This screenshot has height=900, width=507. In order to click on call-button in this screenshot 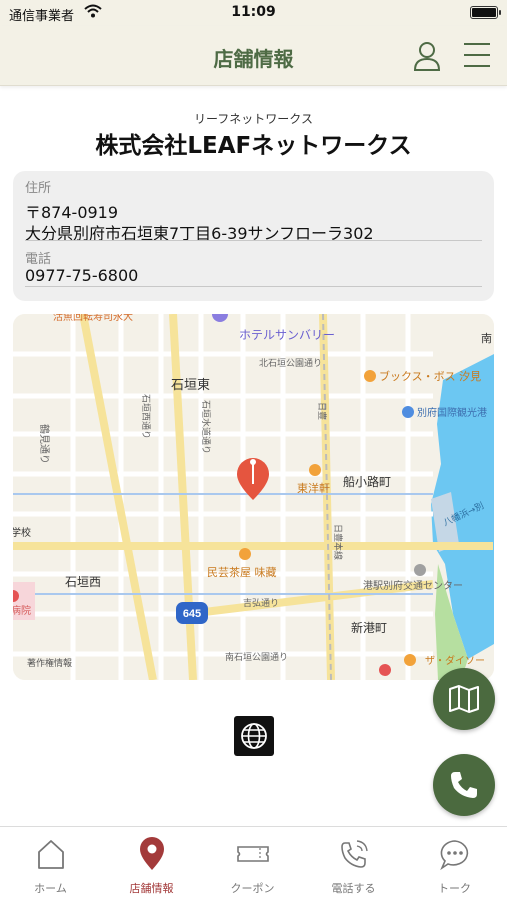, I will do `click(464, 785)`.